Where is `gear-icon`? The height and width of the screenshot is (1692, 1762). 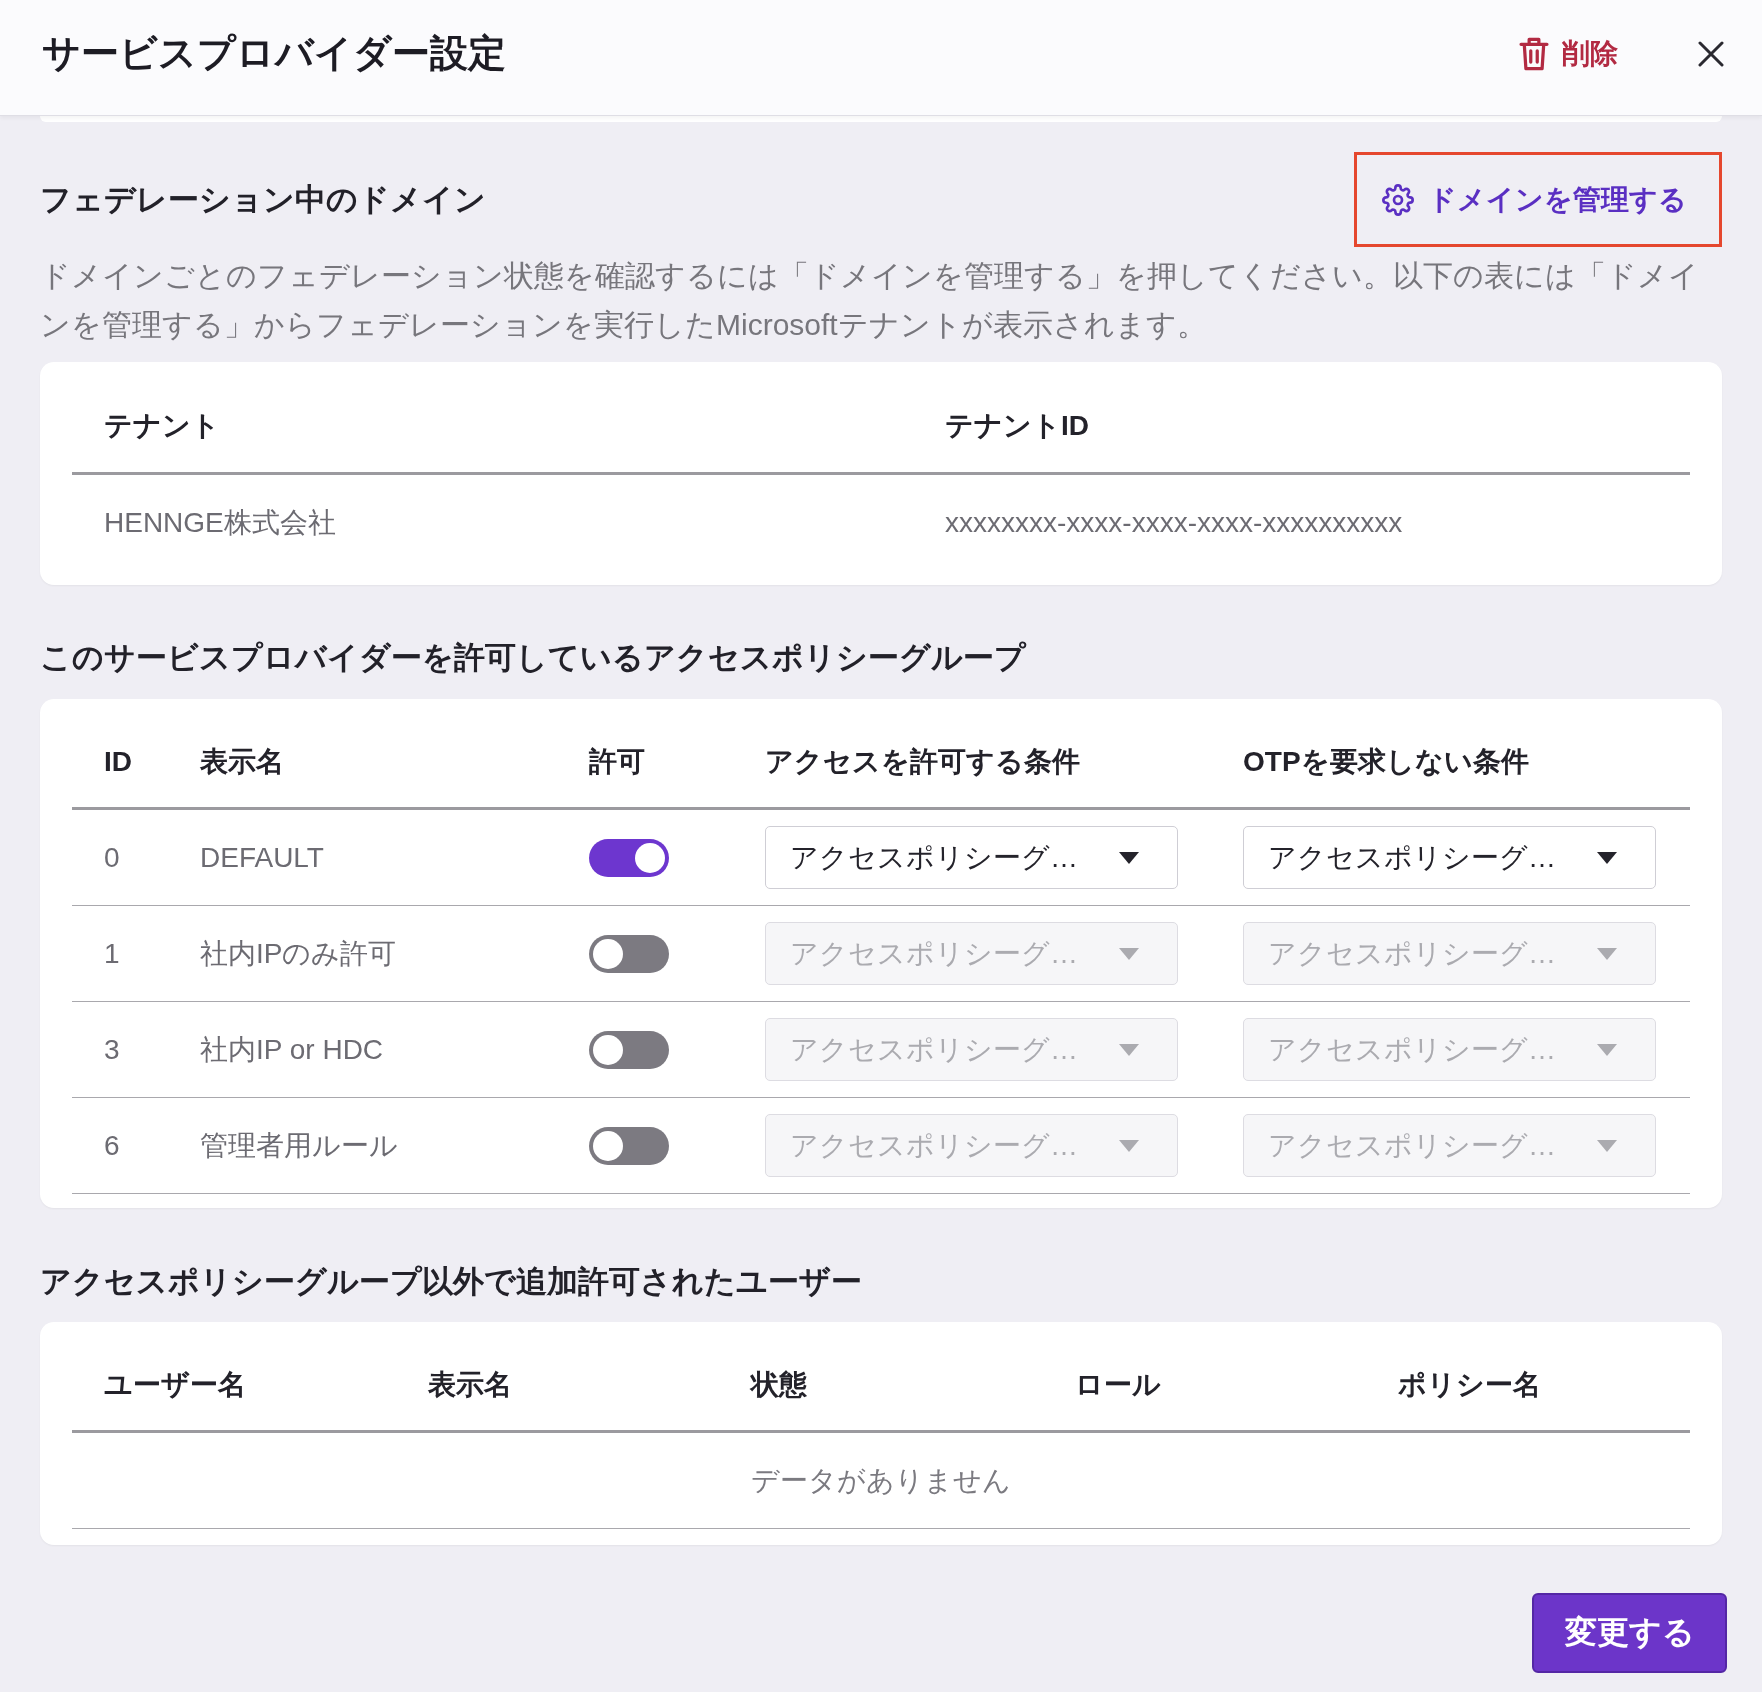
gear-icon is located at coordinates (1398, 199).